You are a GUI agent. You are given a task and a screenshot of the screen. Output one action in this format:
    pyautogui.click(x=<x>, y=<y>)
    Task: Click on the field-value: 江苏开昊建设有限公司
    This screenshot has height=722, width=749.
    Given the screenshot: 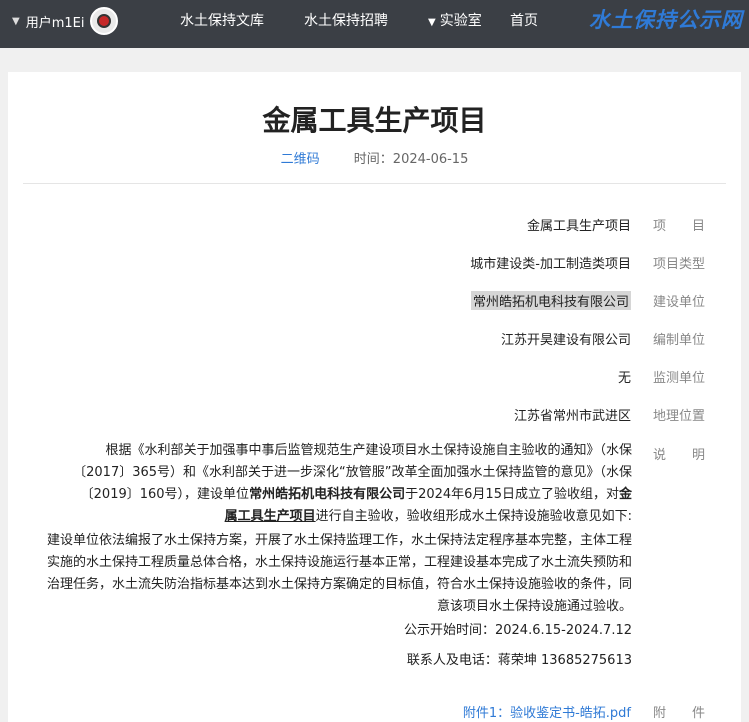 What is the action you would take?
    pyautogui.click(x=565, y=340)
    